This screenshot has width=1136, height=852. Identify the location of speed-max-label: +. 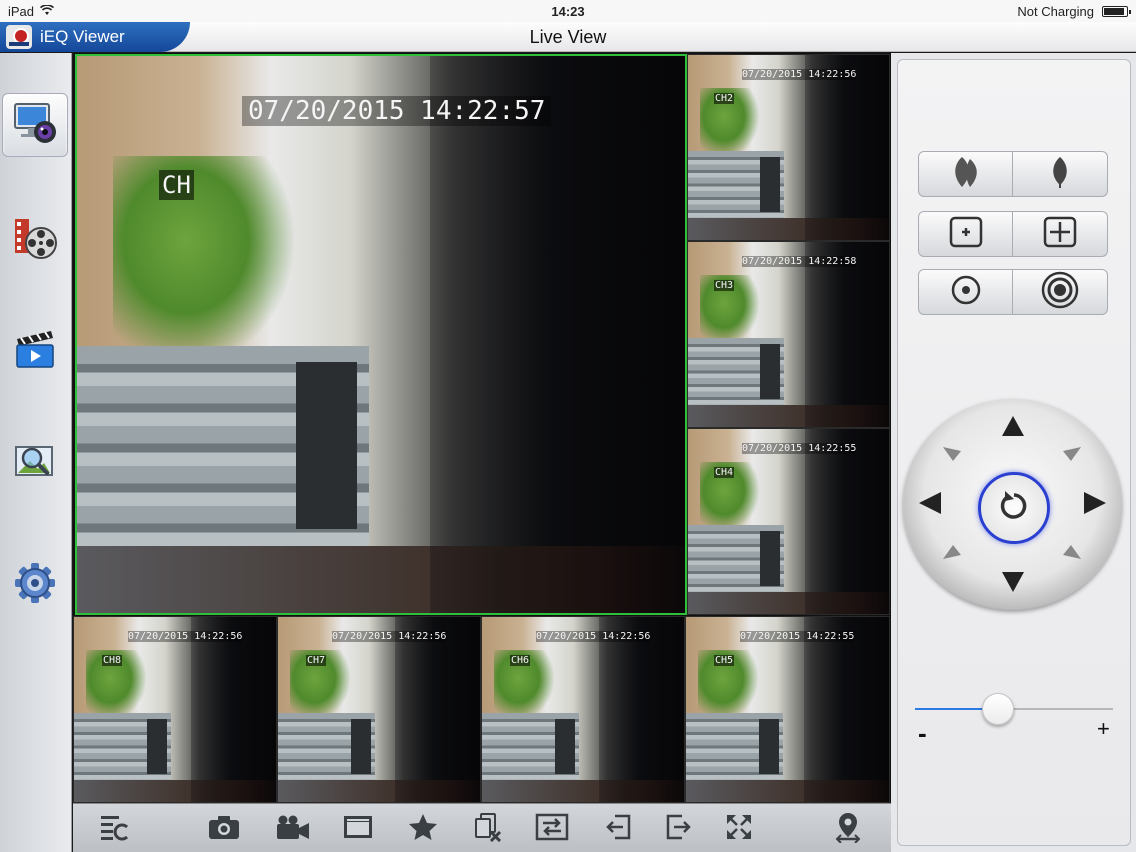
(1103, 728).